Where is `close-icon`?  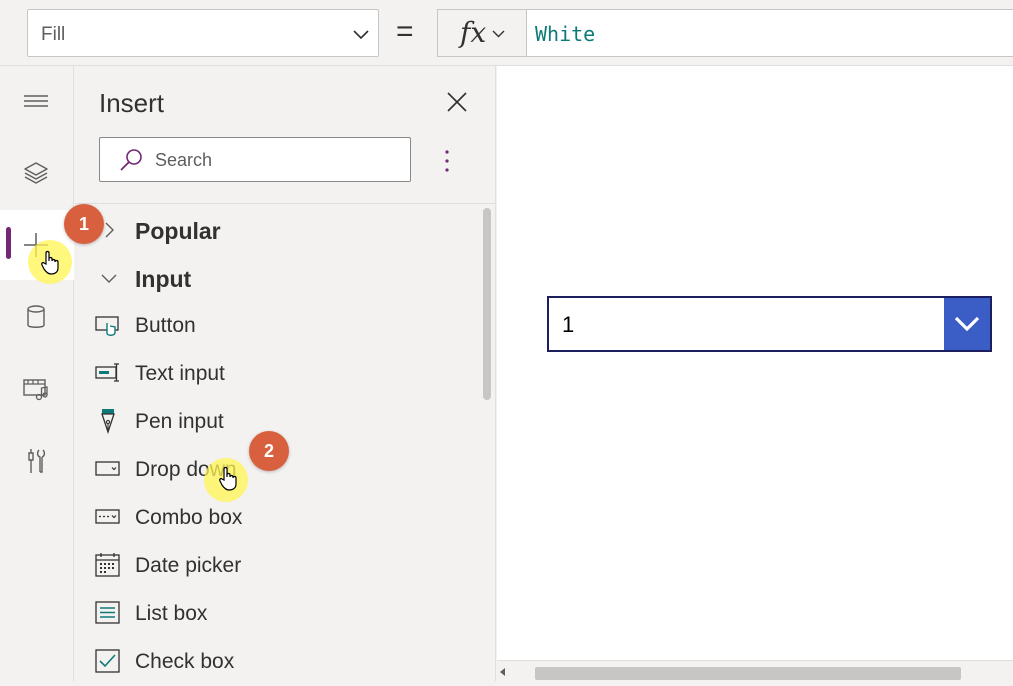 close-icon is located at coordinates (457, 102).